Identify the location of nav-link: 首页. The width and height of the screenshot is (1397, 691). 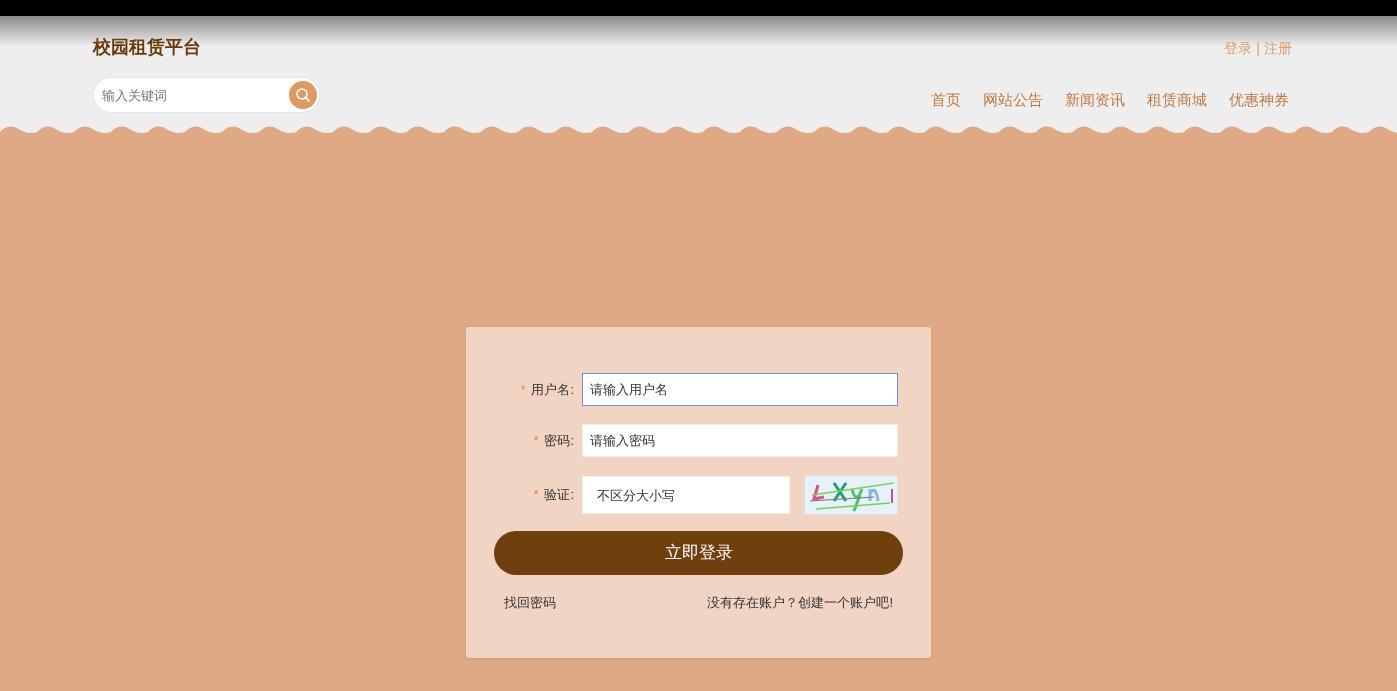
(946, 100).